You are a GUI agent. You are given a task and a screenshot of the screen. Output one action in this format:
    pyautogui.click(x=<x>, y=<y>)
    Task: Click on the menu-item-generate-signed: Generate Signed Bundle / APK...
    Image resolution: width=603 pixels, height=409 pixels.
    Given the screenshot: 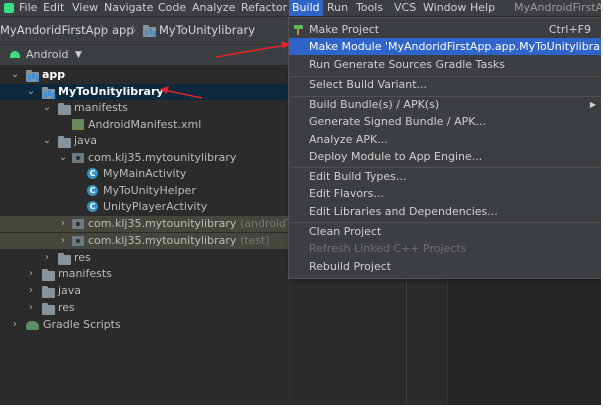 What is the action you would take?
    pyautogui.click(x=445, y=121)
    